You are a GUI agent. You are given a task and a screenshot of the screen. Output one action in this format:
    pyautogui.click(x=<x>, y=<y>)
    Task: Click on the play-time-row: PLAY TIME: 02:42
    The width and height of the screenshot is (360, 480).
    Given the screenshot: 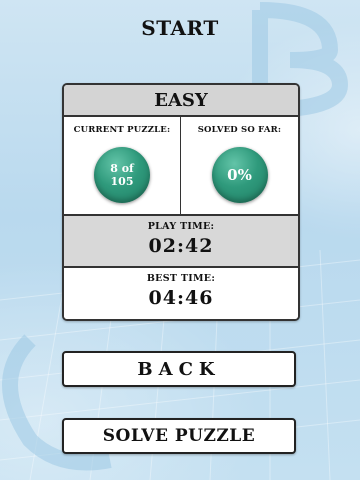 What is the action you would take?
    pyautogui.click(x=181, y=242)
    